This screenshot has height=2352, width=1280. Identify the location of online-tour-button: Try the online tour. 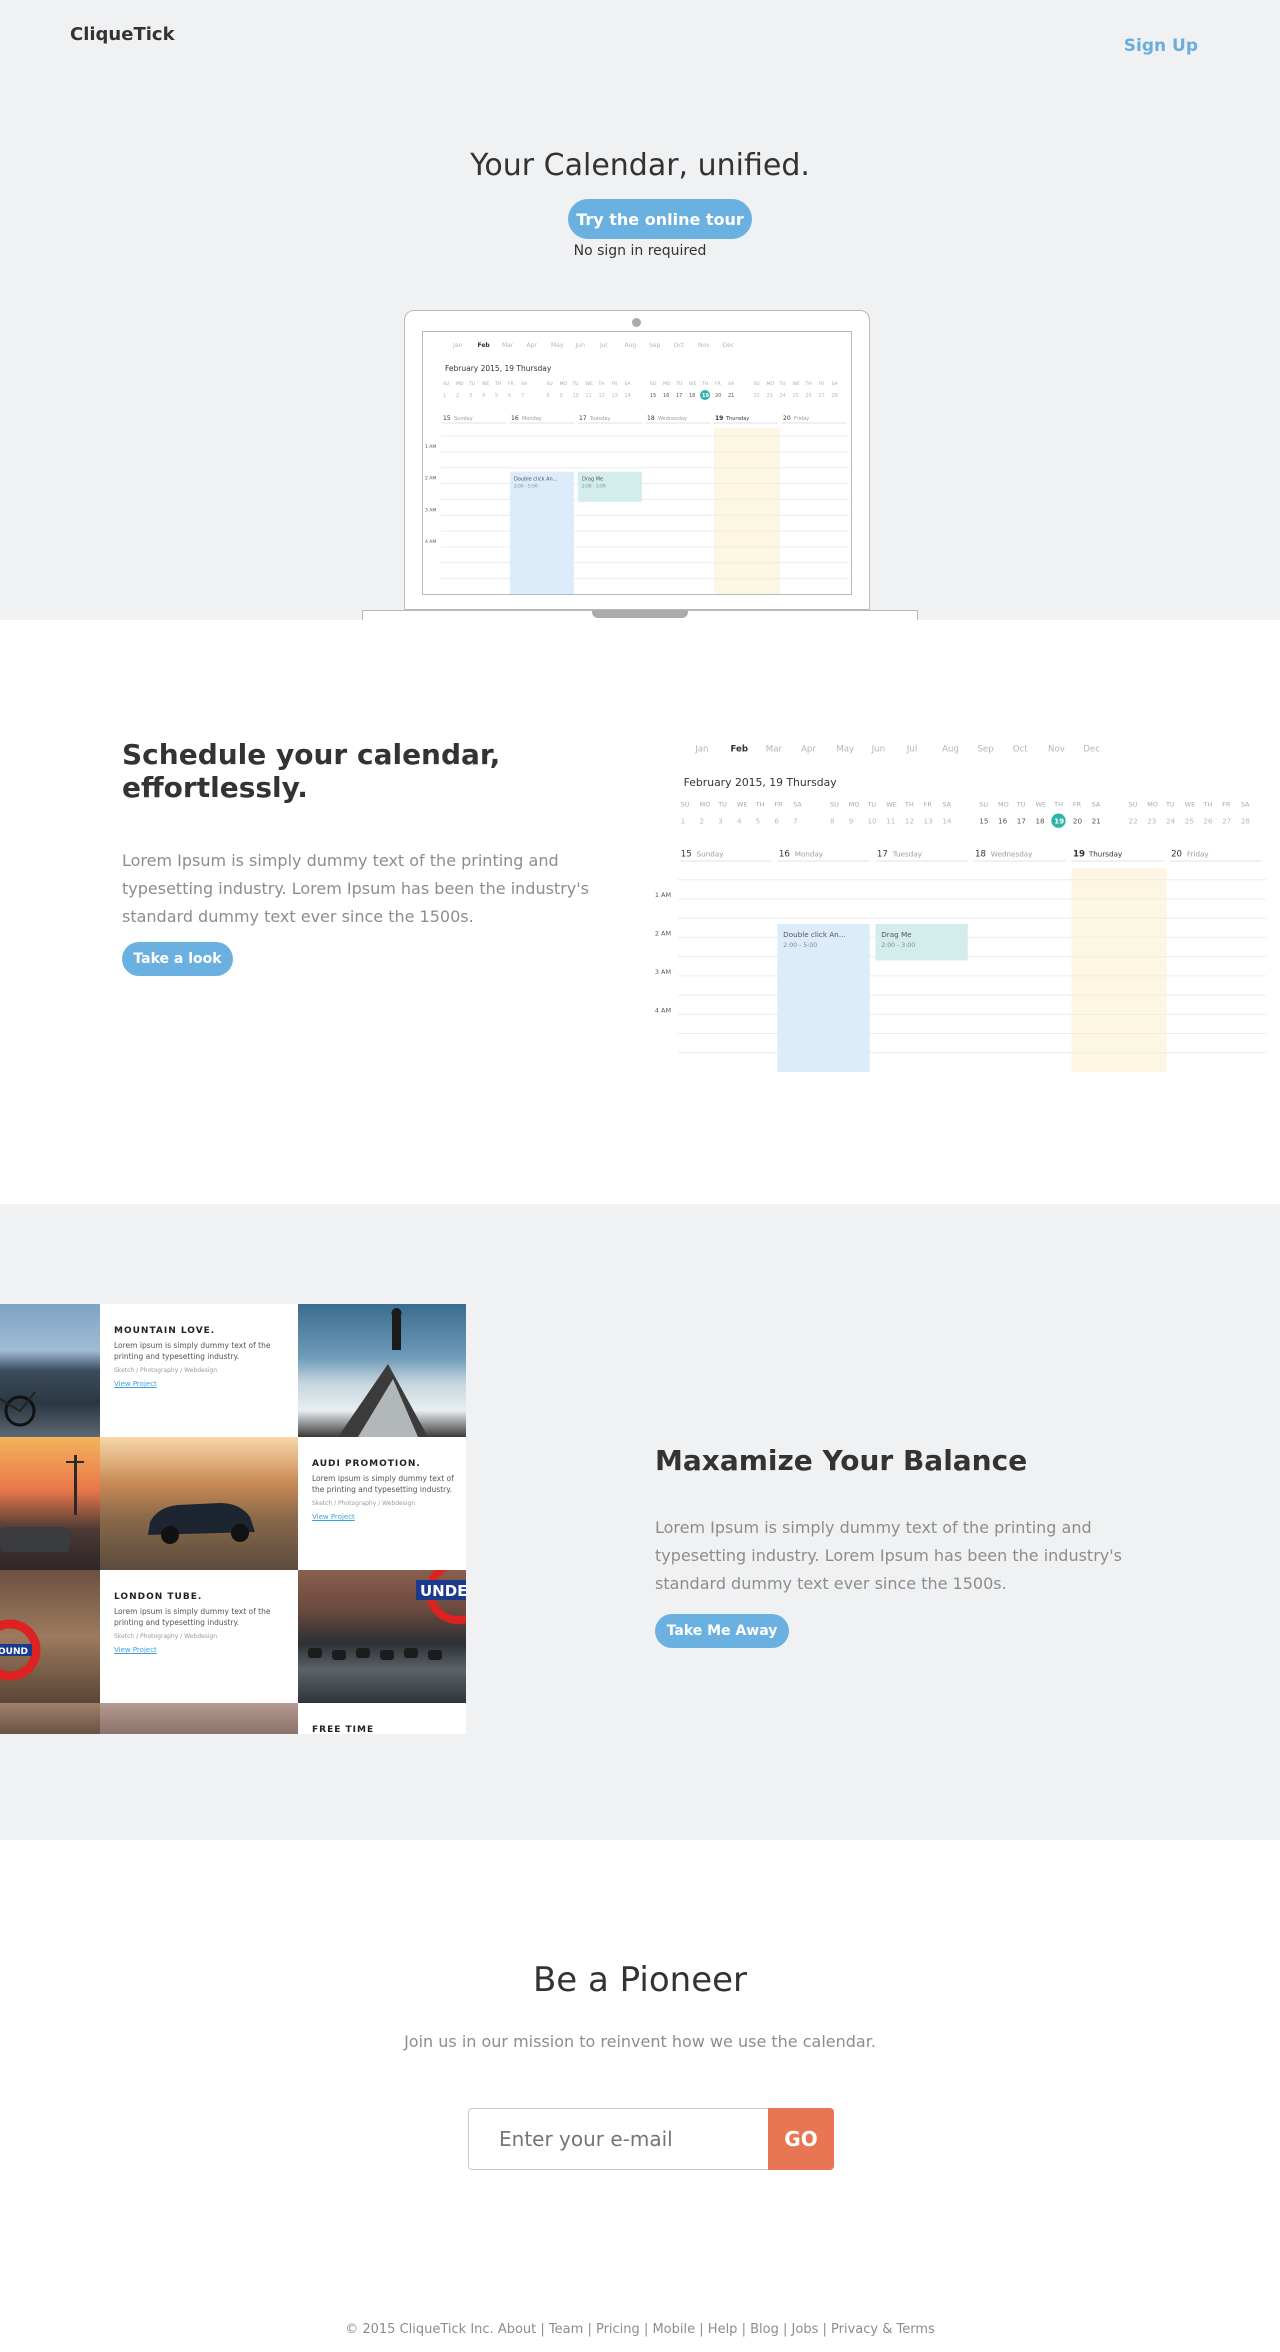
(660, 219).